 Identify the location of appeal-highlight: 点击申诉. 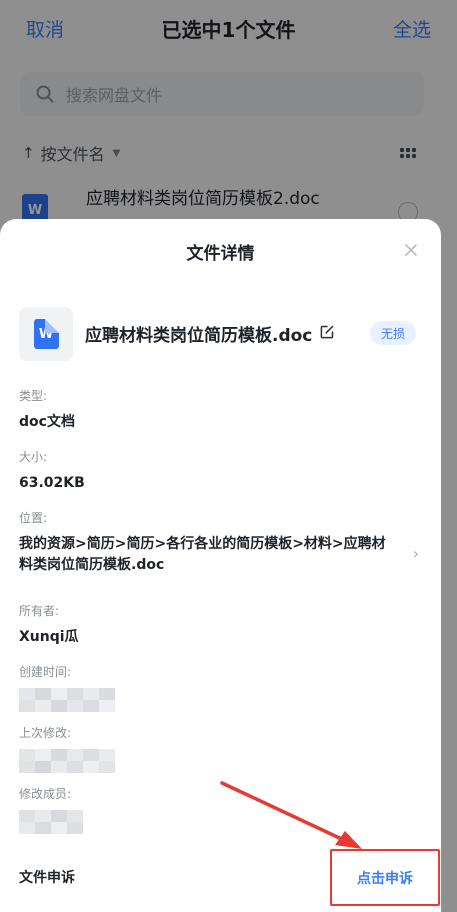
(385, 877).